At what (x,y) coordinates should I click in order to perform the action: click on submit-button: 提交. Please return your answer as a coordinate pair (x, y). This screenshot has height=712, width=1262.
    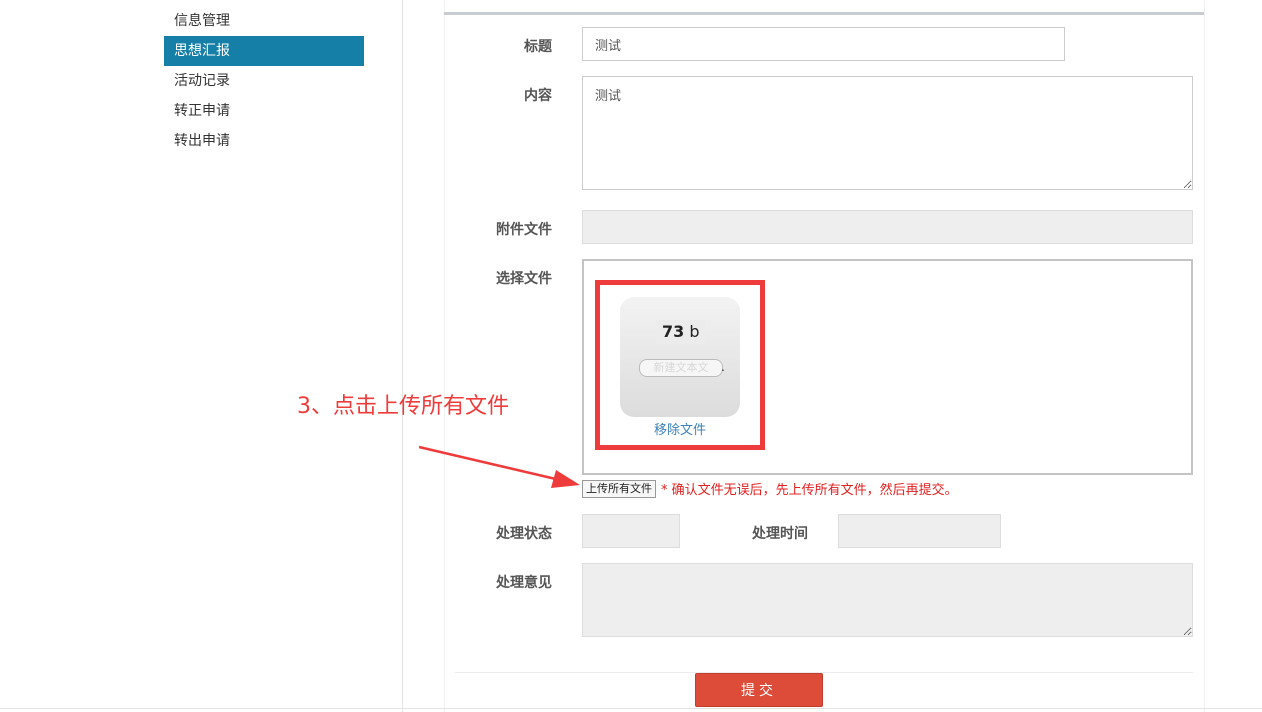
    Looking at the image, I should click on (759, 690).